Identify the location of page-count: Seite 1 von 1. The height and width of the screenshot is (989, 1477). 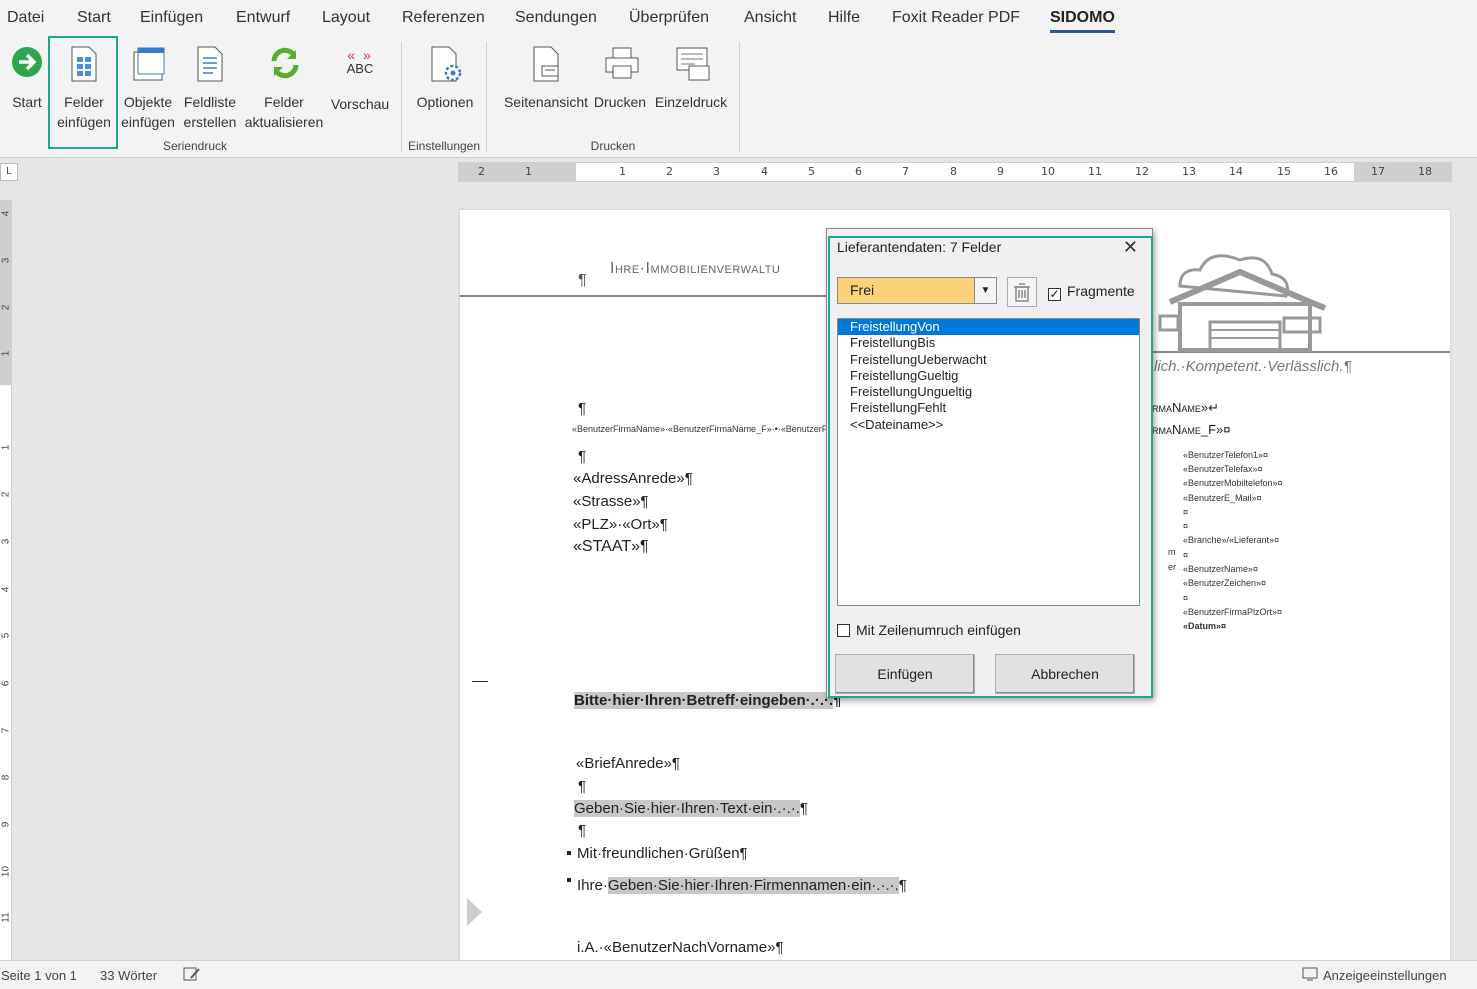
(39, 975).